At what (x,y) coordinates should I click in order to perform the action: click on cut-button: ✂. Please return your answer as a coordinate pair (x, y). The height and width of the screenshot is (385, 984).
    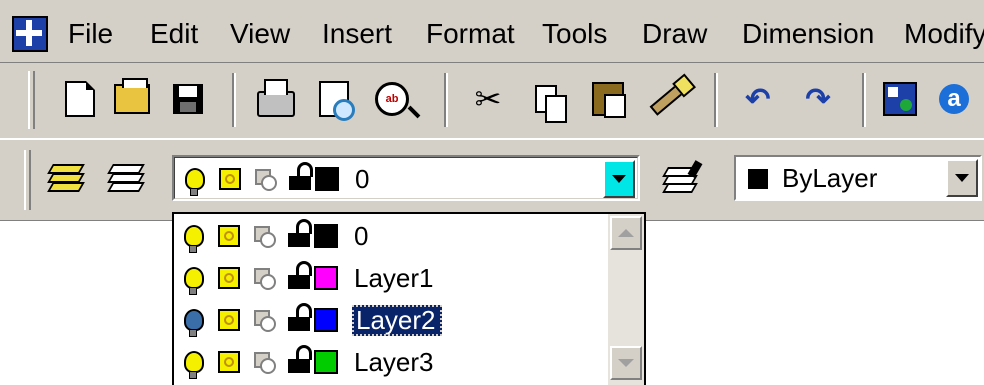
    Looking at the image, I should click on (488, 99).